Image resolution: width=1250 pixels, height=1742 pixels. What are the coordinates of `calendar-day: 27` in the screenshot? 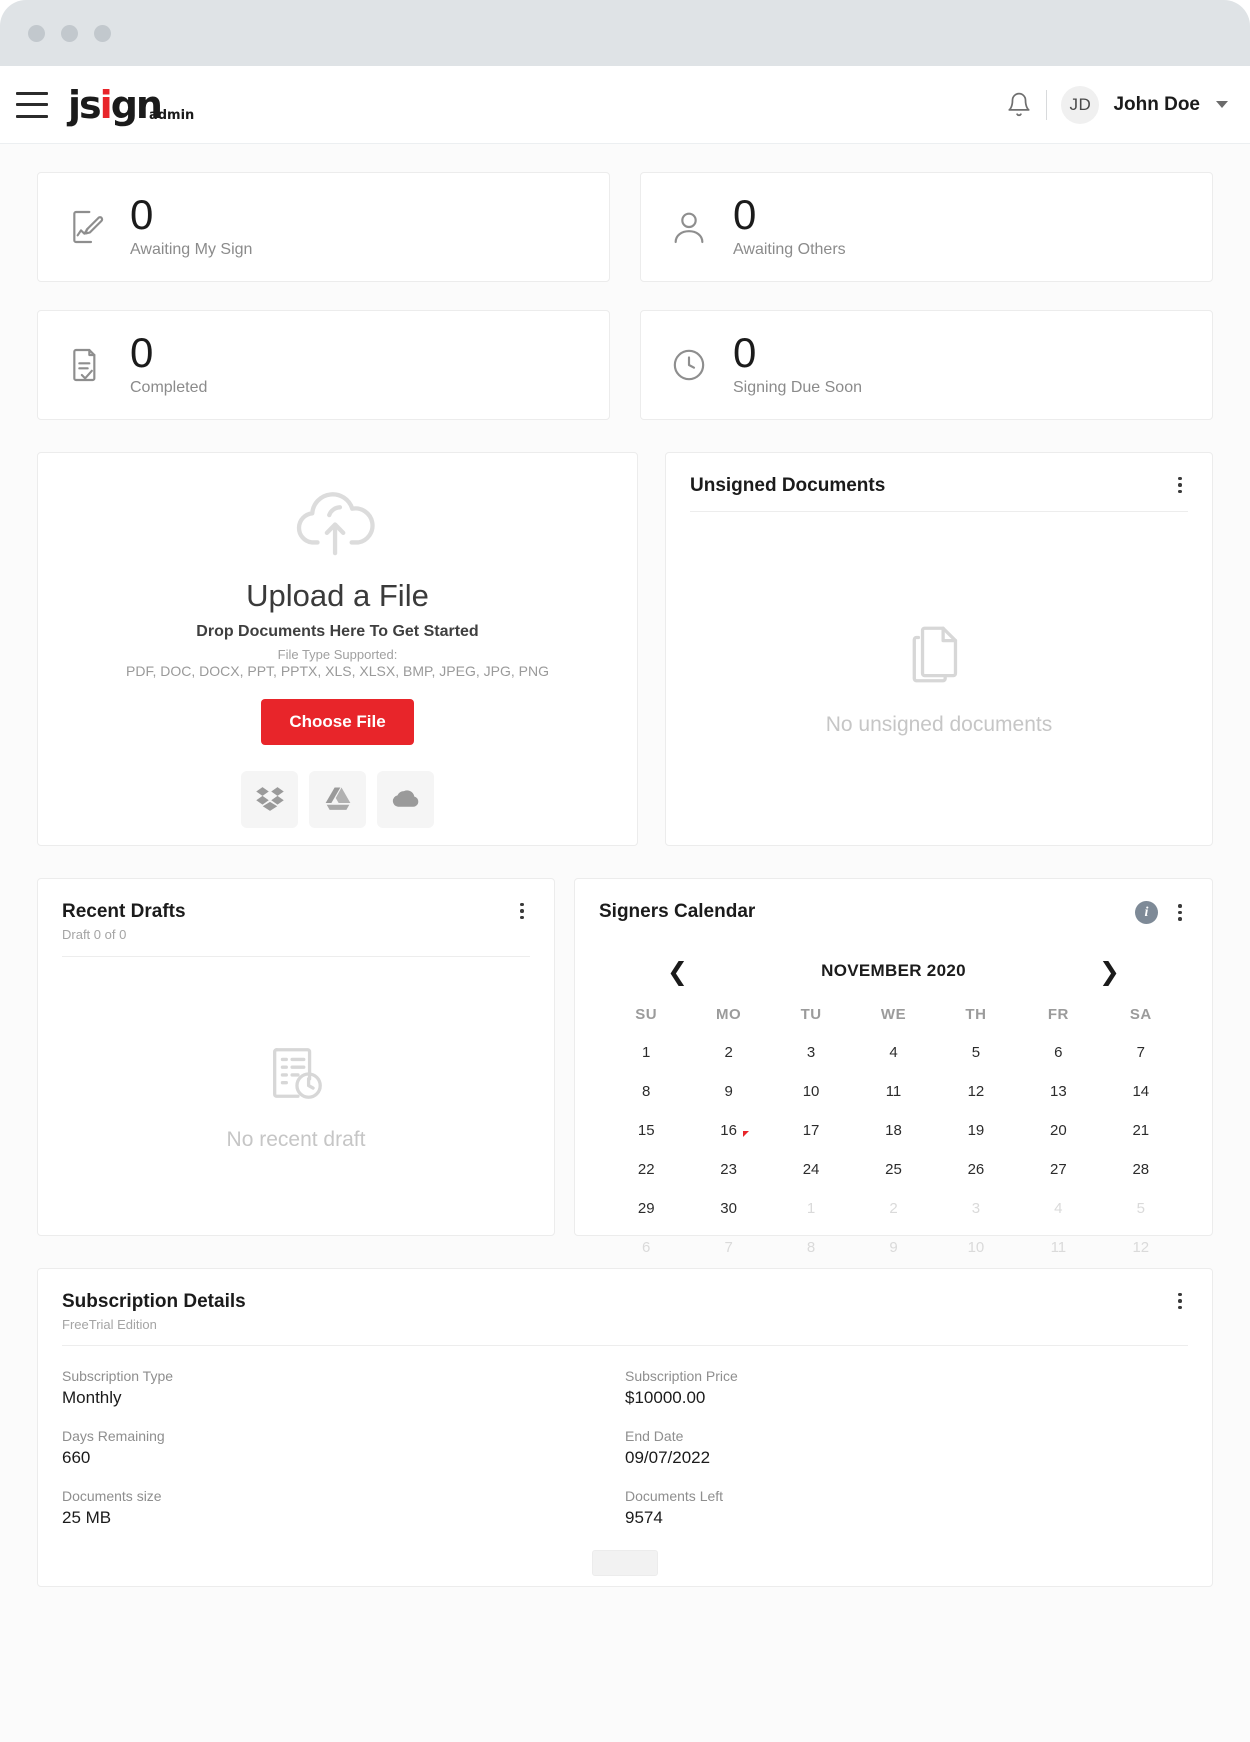 It's located at (1058, 1169).